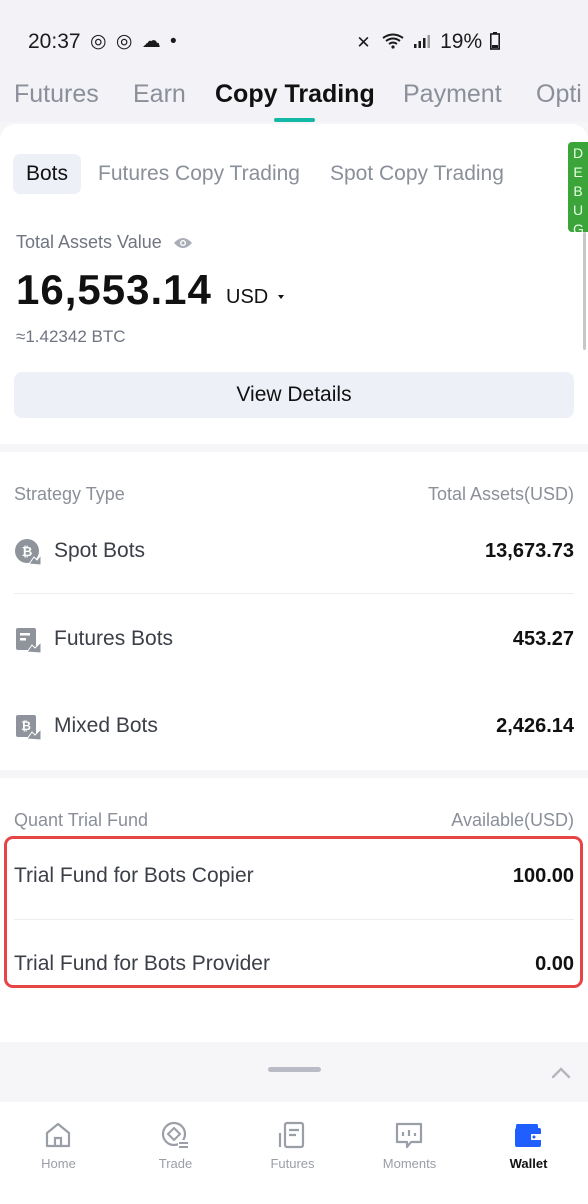  Describe the element at coordinates (247, 297) in the screenshot. I see `currency-label: USD` at that location.